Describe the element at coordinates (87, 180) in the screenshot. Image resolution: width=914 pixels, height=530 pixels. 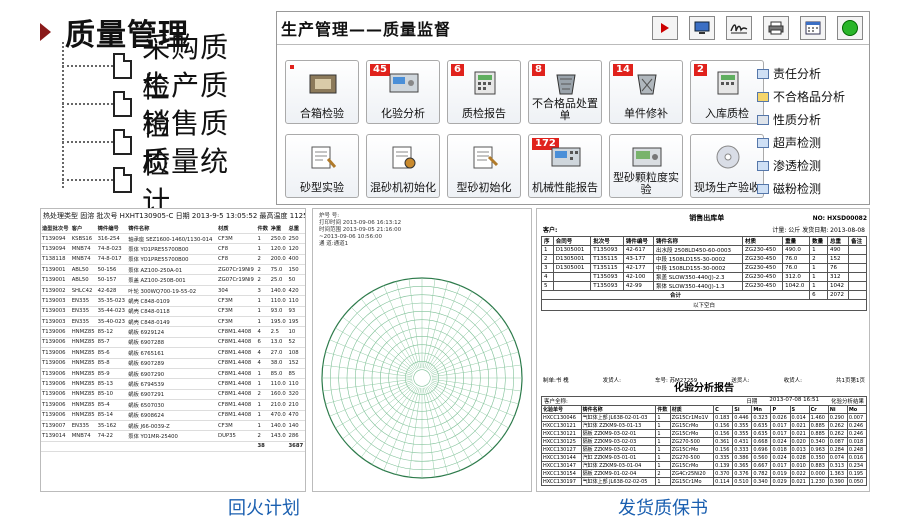
I see `tree-dots` at that location.